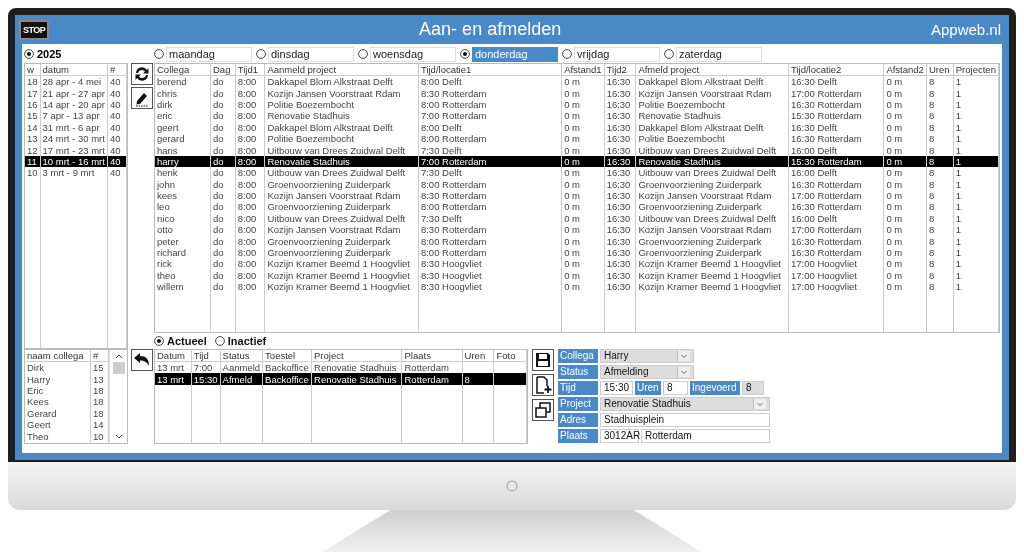 Image resolution: width=1024 pixels, height=558 pixels. Describe the element at coordinates (183, 70) in the screenshot. I see `column-header: Collega` at that location.